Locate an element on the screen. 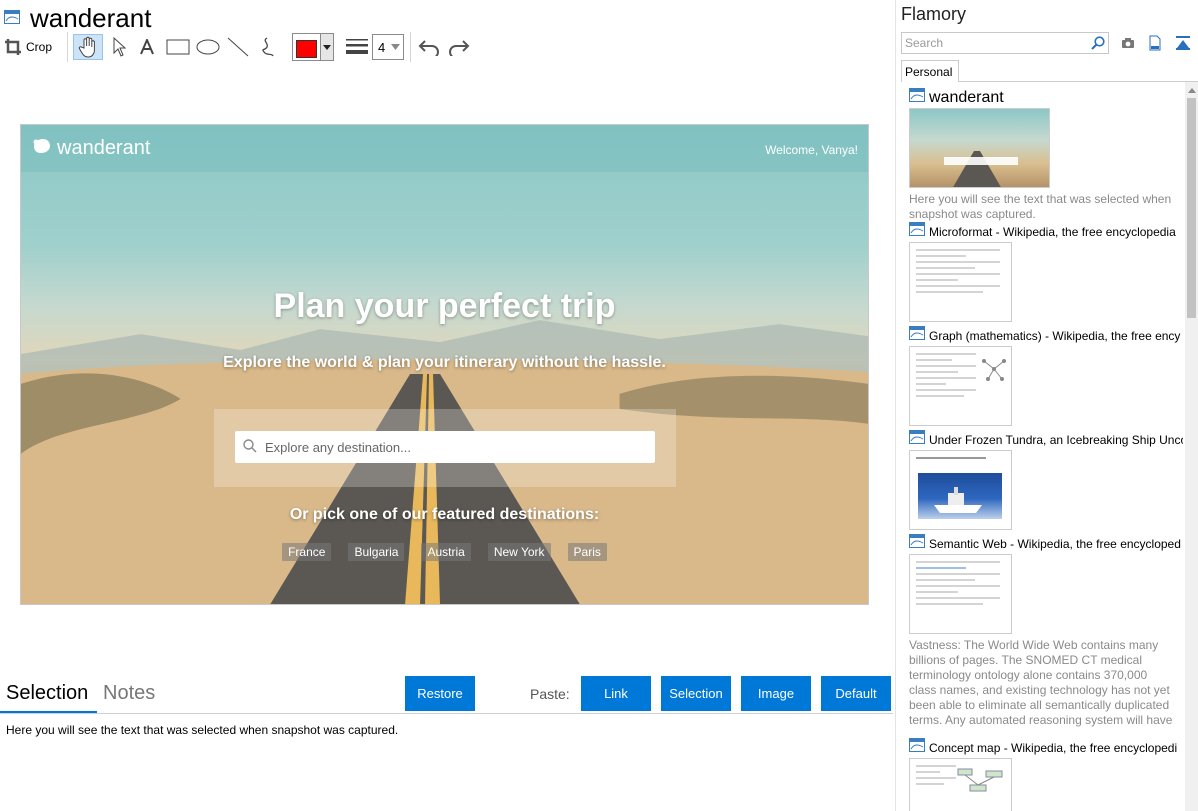 Image resolution: width=1198 pixels, height=811 pixels. line-width-icon is located at coordinates (357, 47).